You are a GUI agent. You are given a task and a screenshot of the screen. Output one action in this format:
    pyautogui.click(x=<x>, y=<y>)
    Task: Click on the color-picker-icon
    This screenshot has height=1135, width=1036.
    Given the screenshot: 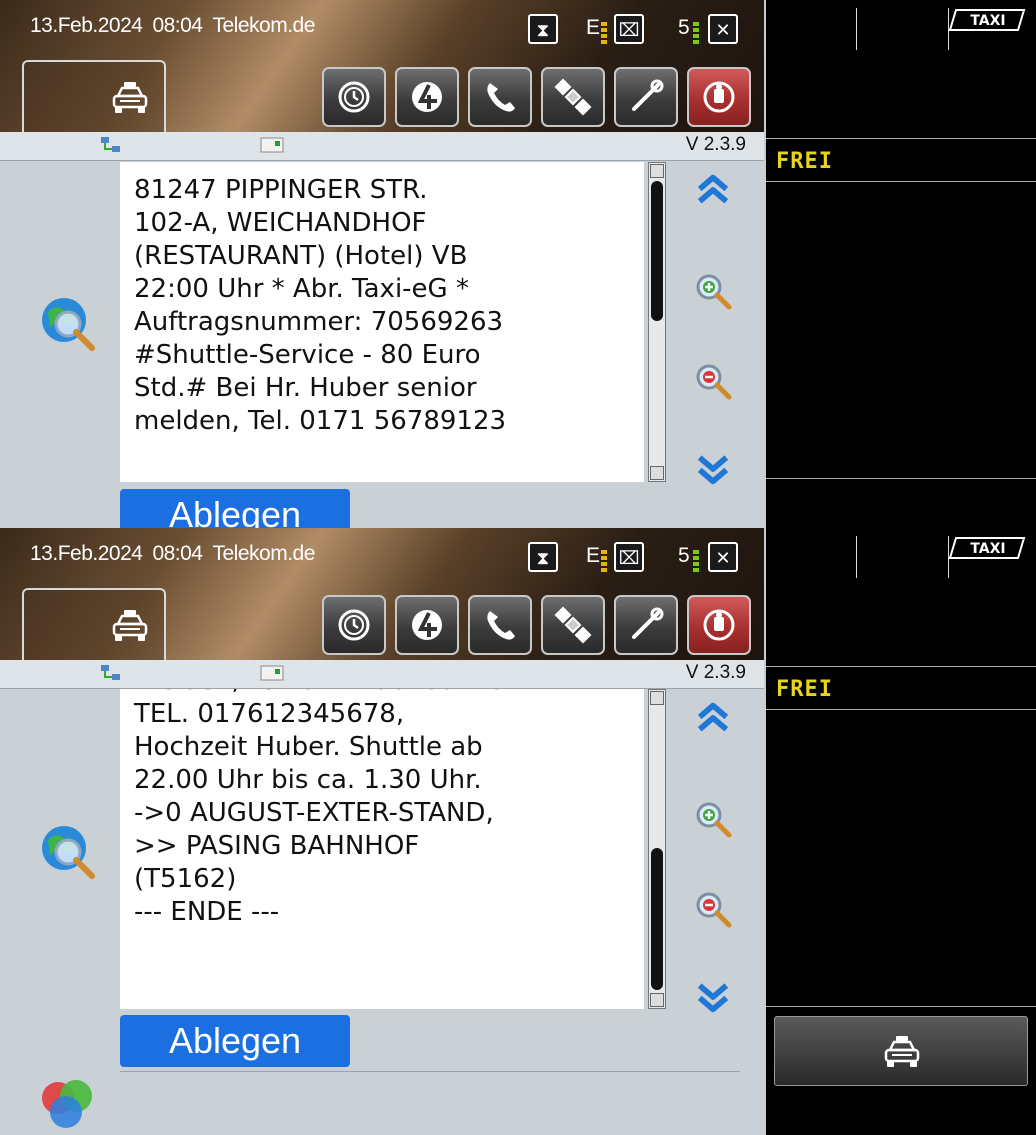 What is the action you would take?
    pyautogui.click(x=67, y=1104)
    